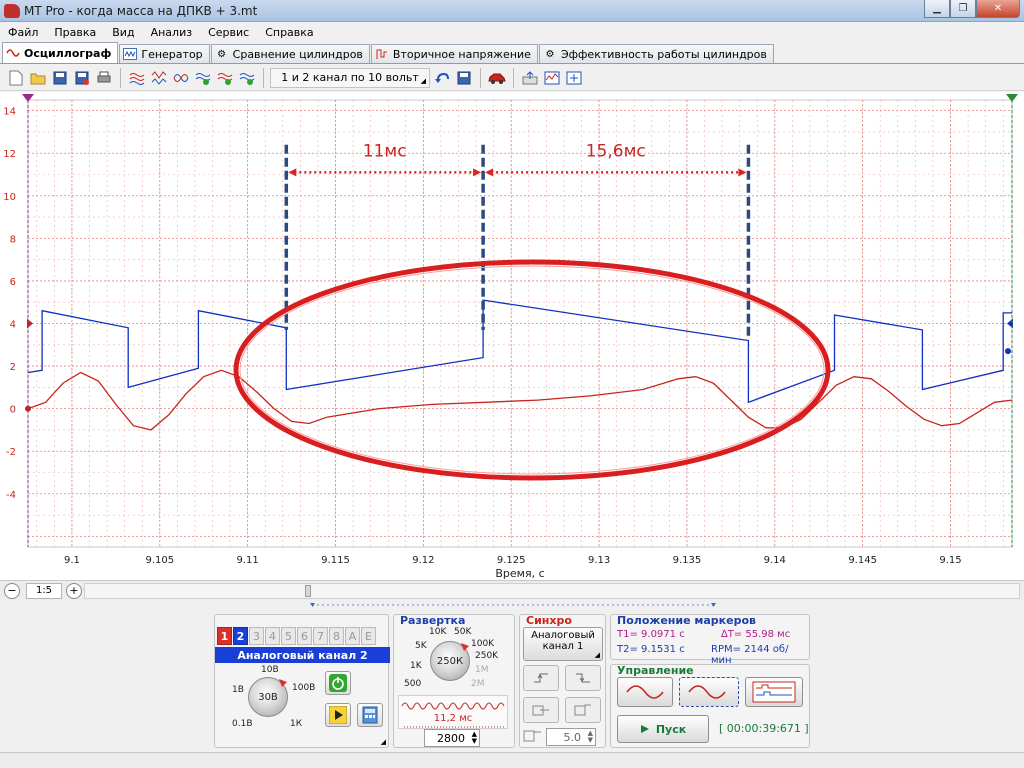  I want to click on channel-e-button: E, so click(368, 636).